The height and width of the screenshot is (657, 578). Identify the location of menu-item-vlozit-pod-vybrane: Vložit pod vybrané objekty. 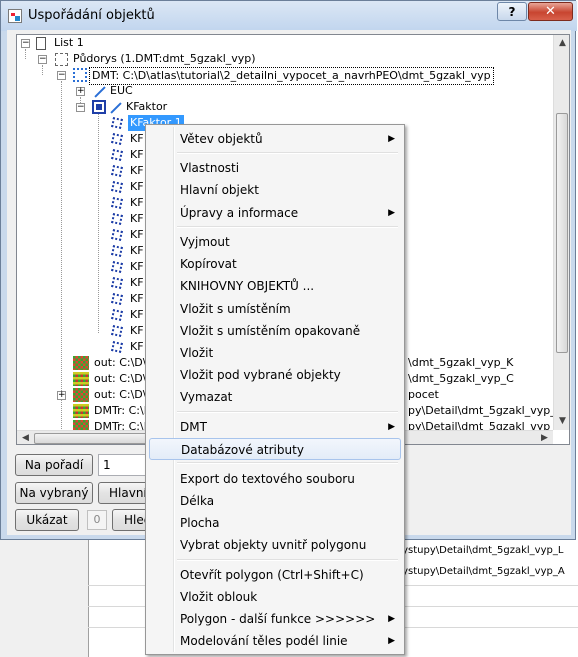
(275, 375).